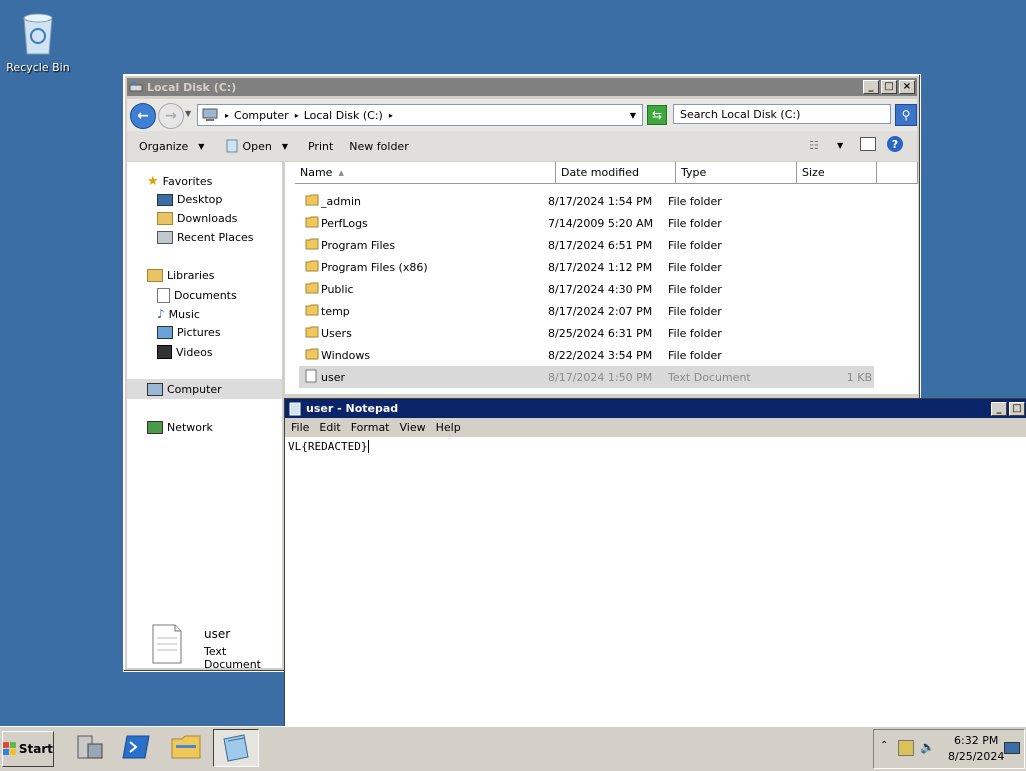 Image resolution: width=1026 pixels, height=771 pixels. I want to click on minimize-button: _, so click(871, 87).